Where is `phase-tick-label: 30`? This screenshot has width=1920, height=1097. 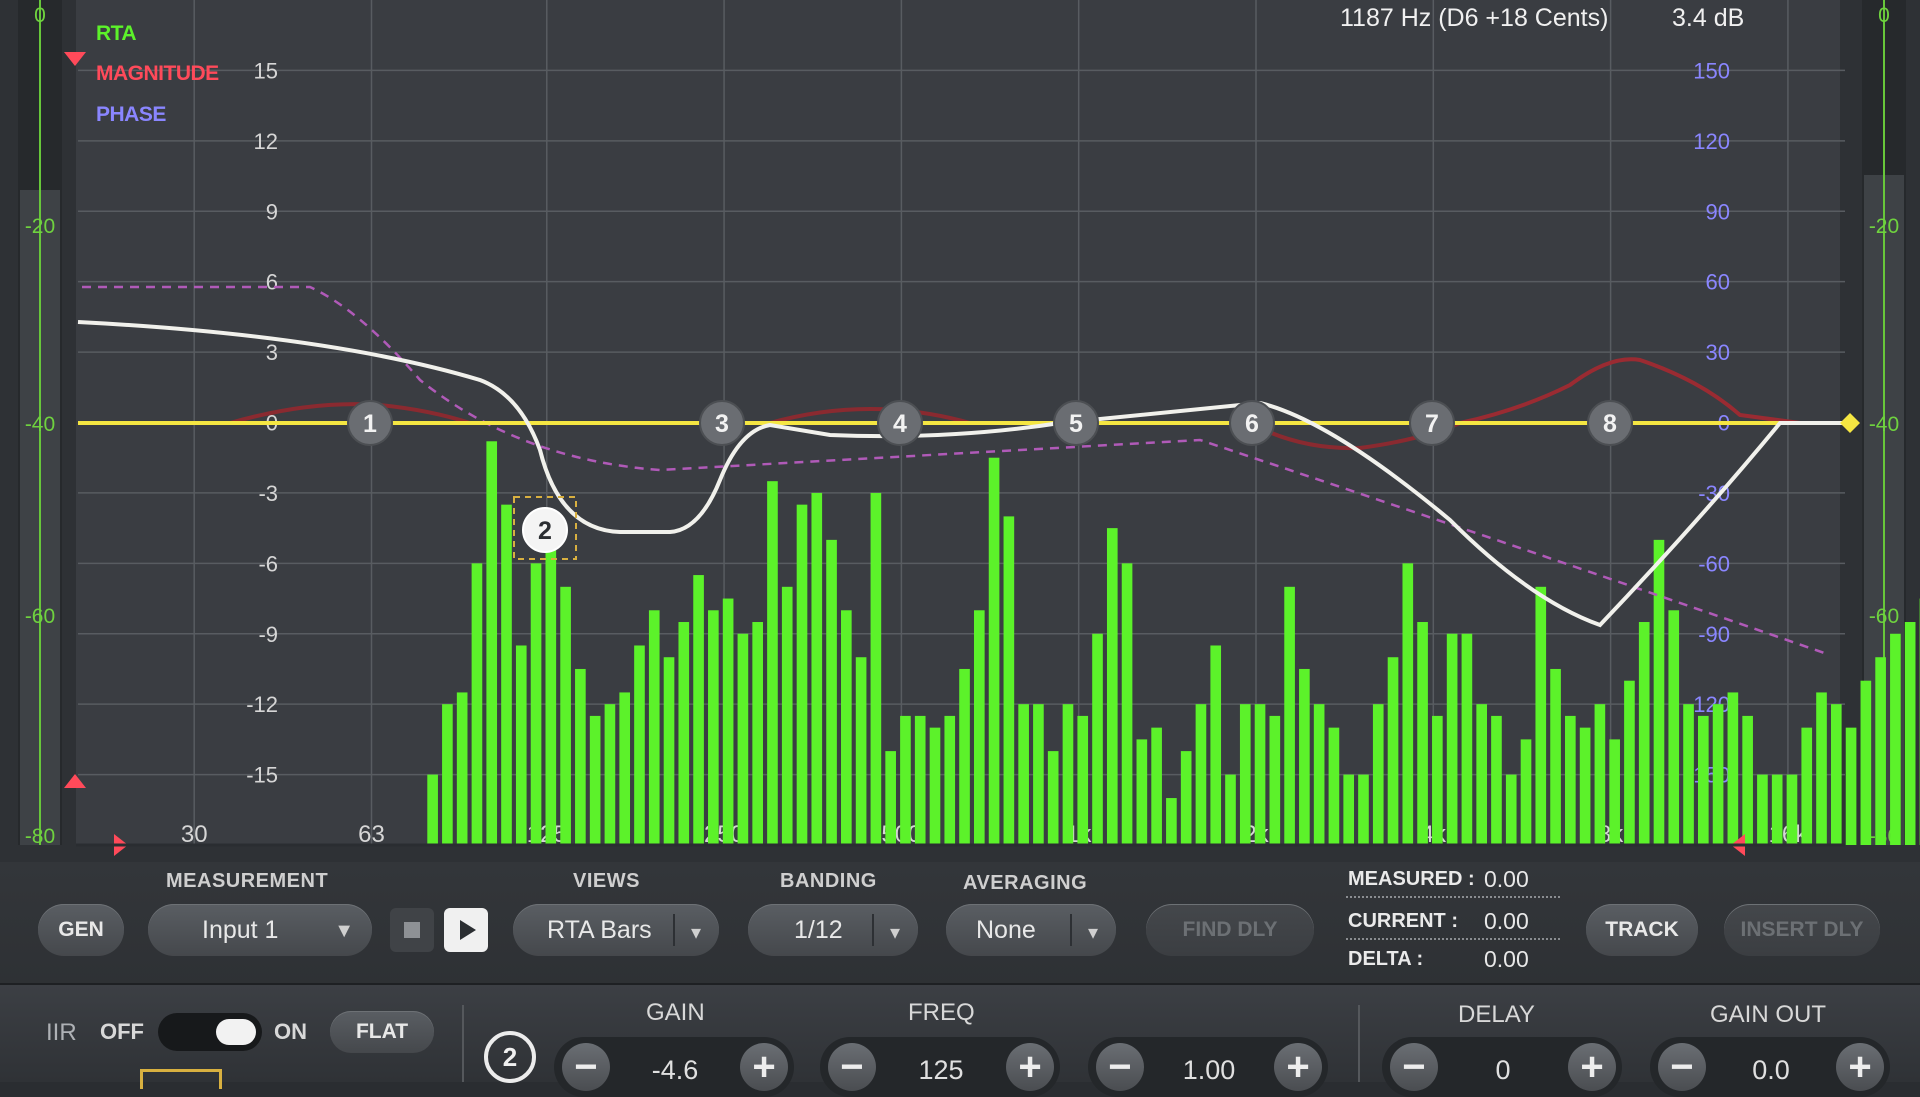
phase-tick-label: 30 is located at coordinates (1718, 352).